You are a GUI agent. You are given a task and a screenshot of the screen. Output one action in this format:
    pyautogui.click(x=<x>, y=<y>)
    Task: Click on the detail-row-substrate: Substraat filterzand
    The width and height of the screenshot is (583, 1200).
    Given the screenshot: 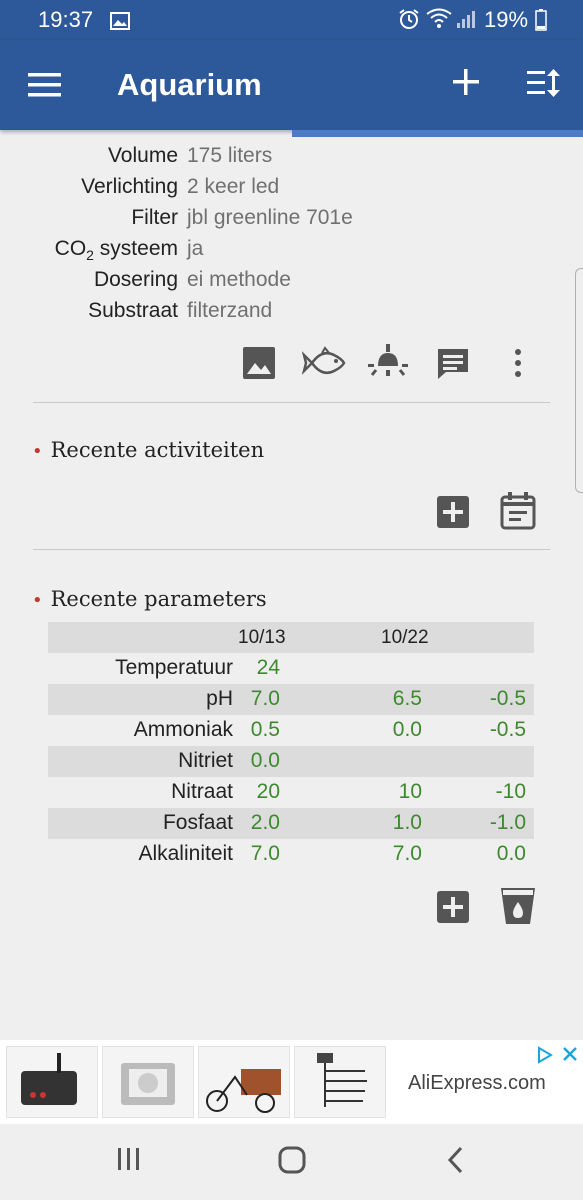 What is the action you would take?
    pyautogui.click(x=291, y=314)
    